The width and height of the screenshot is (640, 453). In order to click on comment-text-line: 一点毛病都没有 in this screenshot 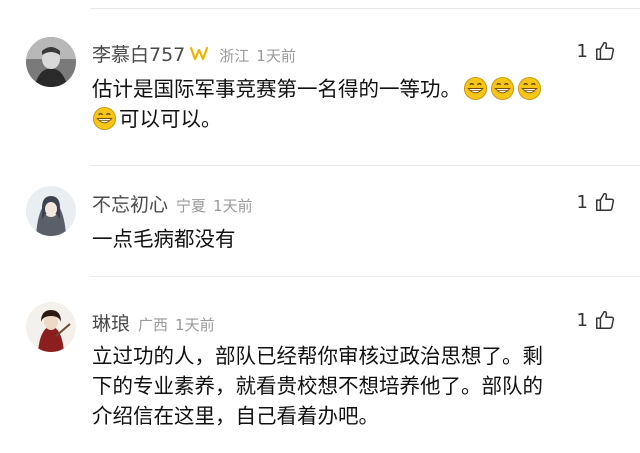, I will do `click(164, 239)`.